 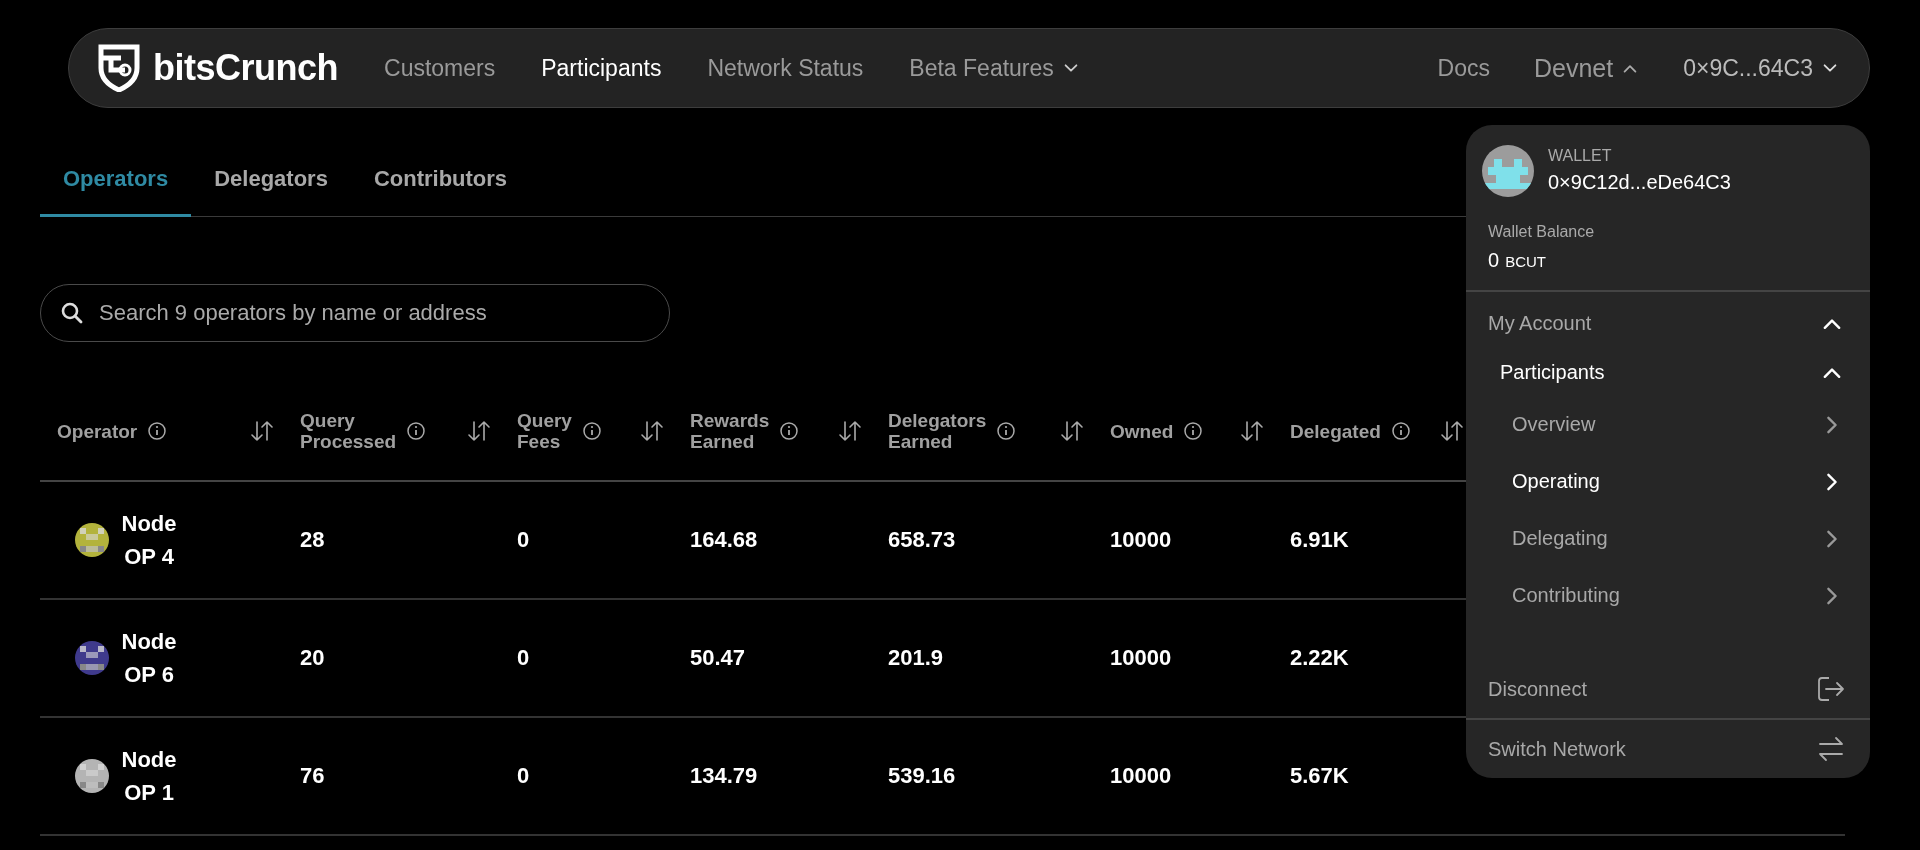 I want to click on shield-logo-icon, so click(x=119, y=68).